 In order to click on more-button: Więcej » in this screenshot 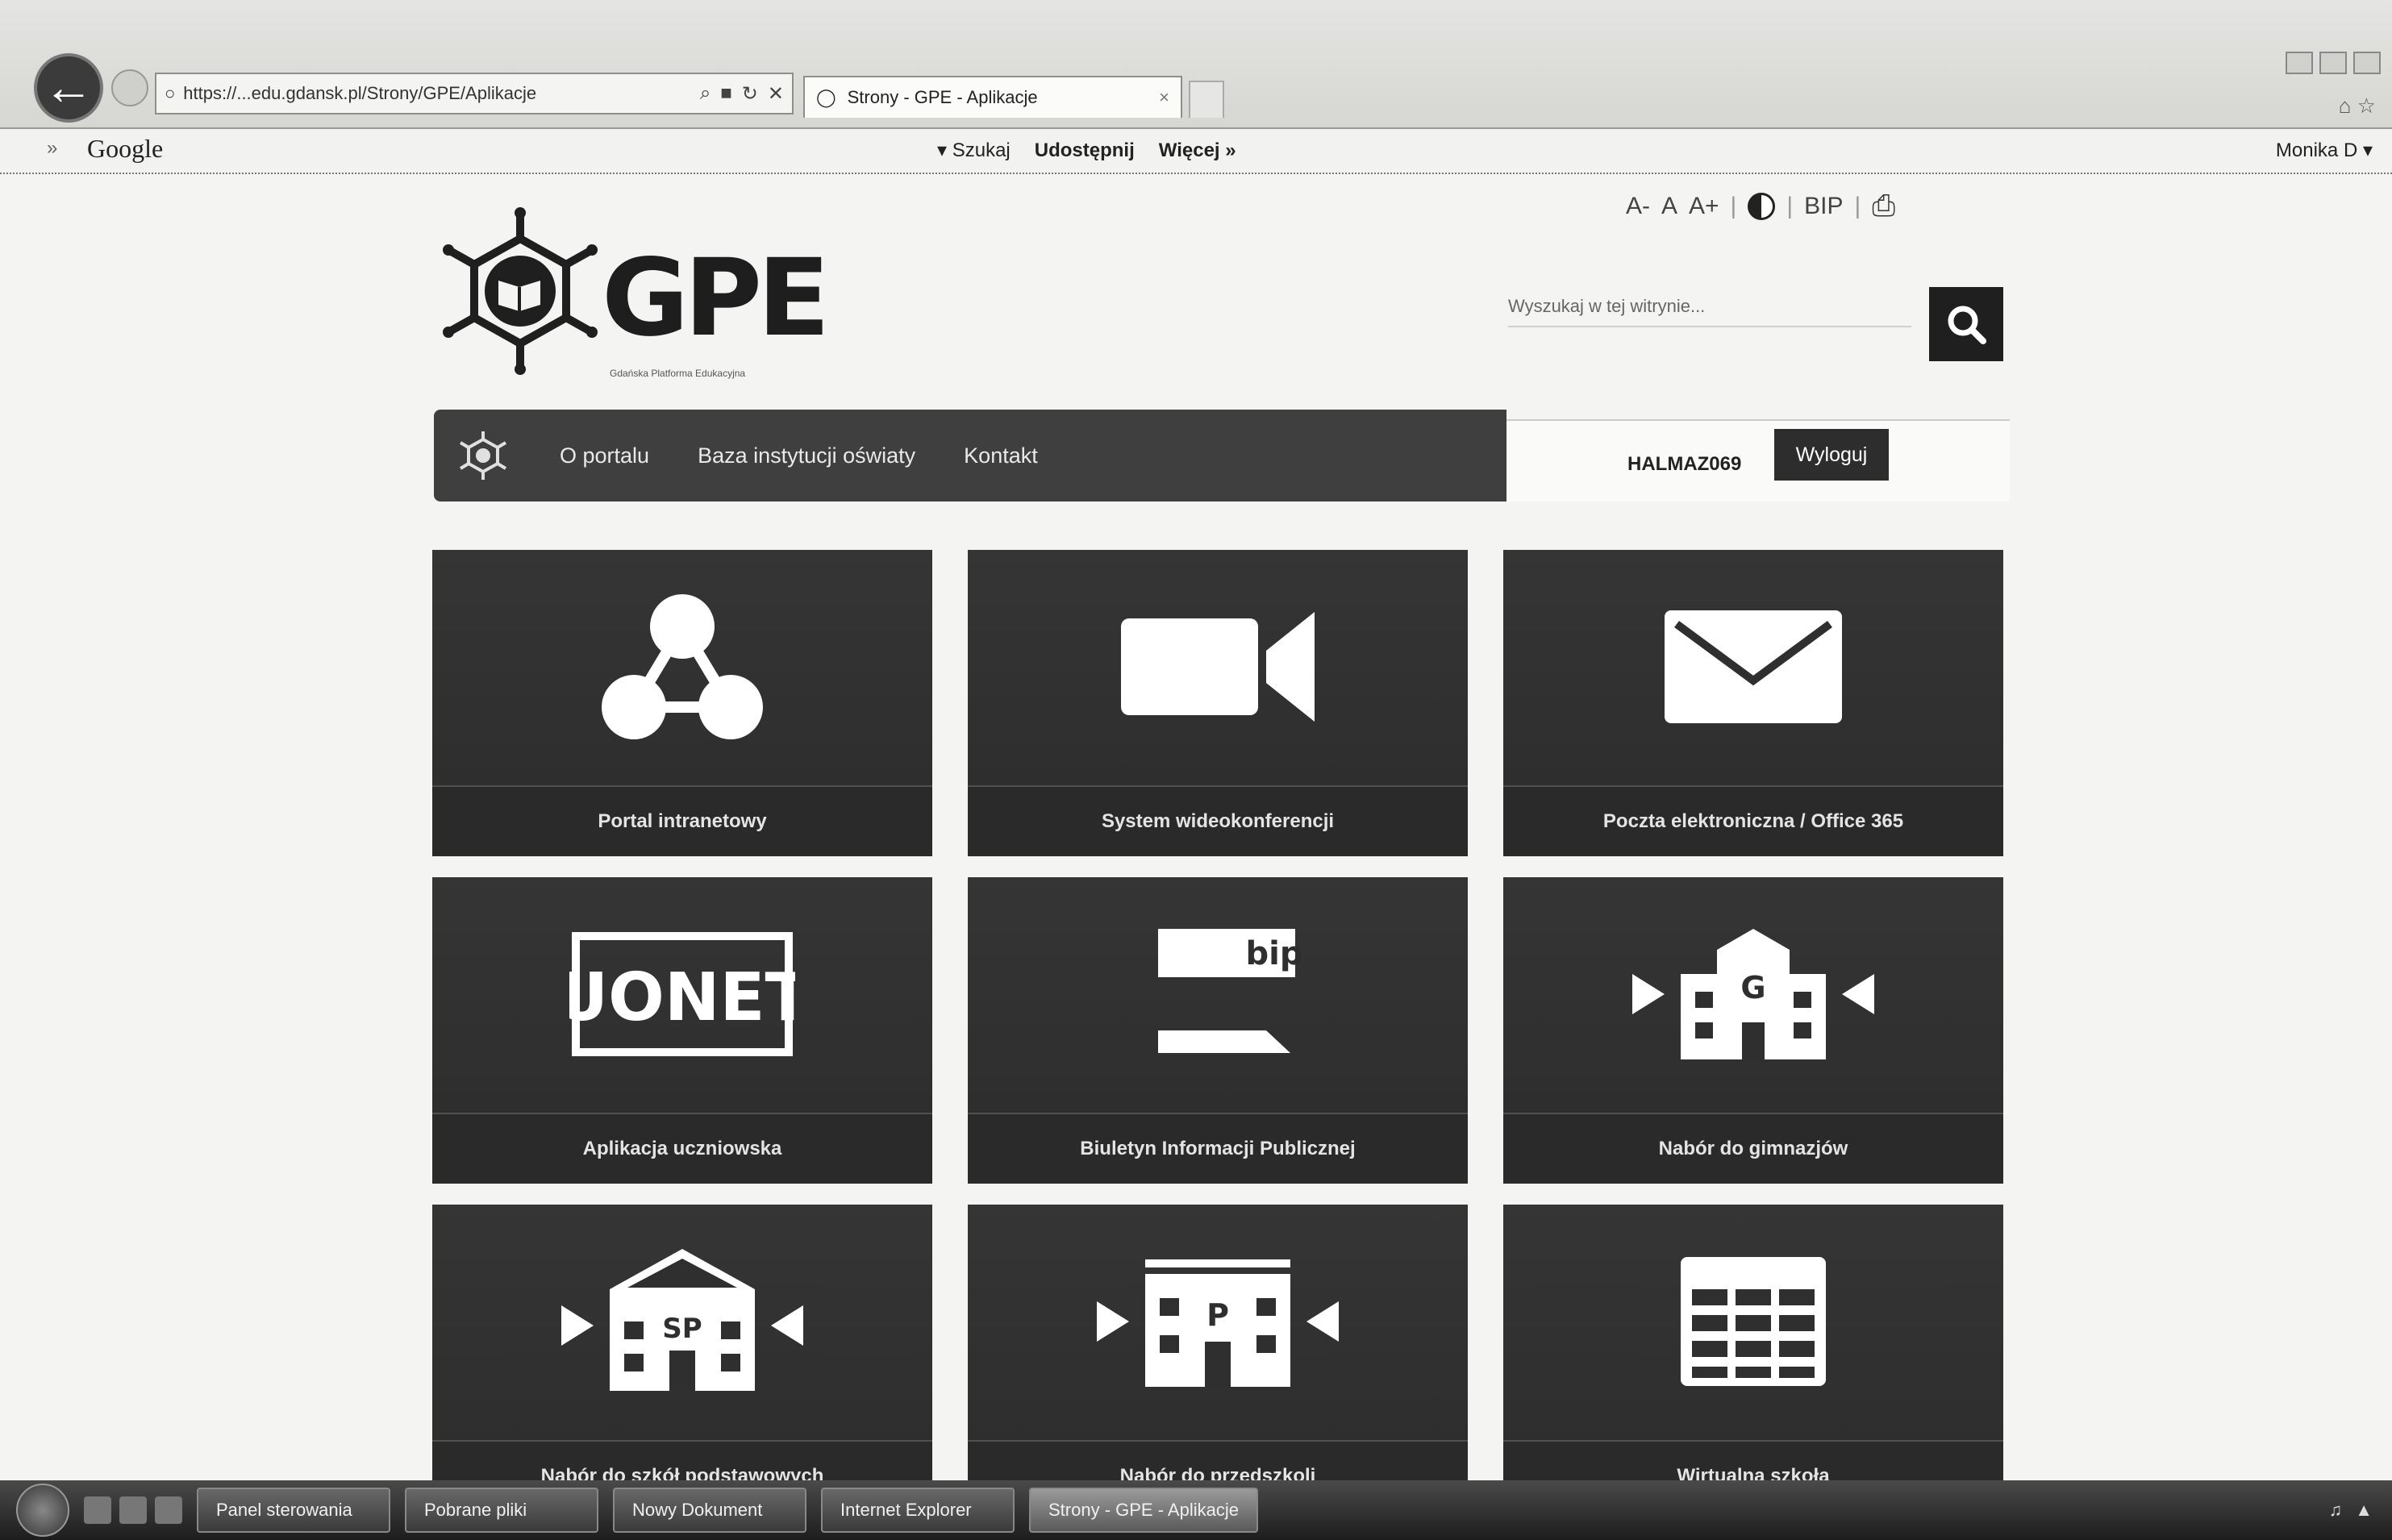, I will do `click(1197, 150)`.